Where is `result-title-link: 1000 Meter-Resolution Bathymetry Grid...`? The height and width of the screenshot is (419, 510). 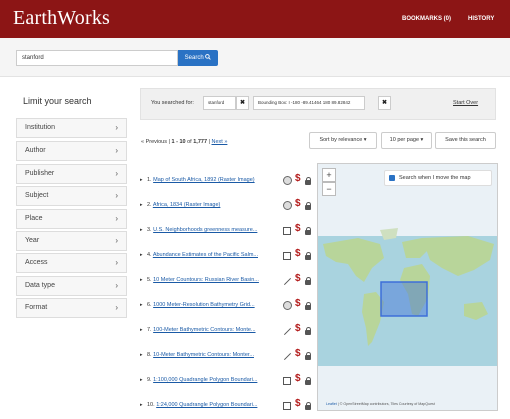
result-title-link: 1000 Meter-Resolution Bathymetry Grid... is located at coordinates (204, 305).